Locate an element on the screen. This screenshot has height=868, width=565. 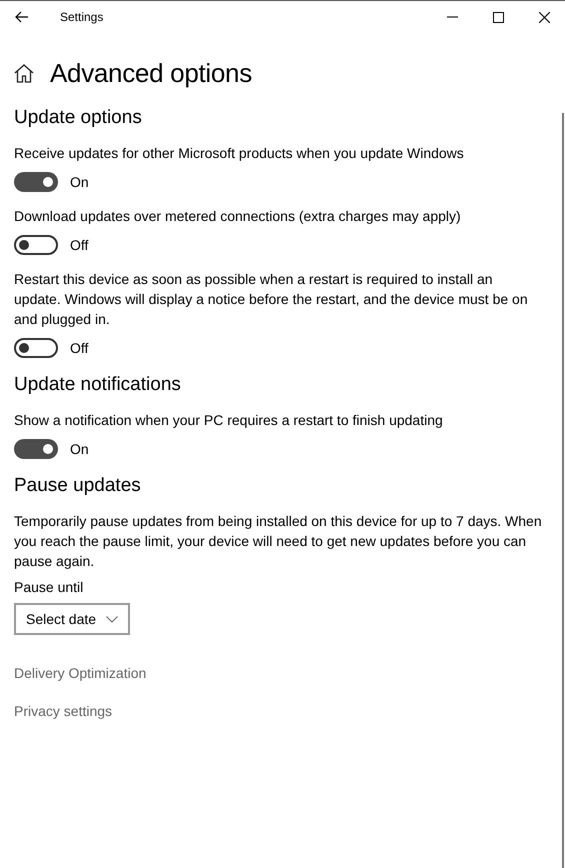
back-icon is located at coordinates (22, 17).